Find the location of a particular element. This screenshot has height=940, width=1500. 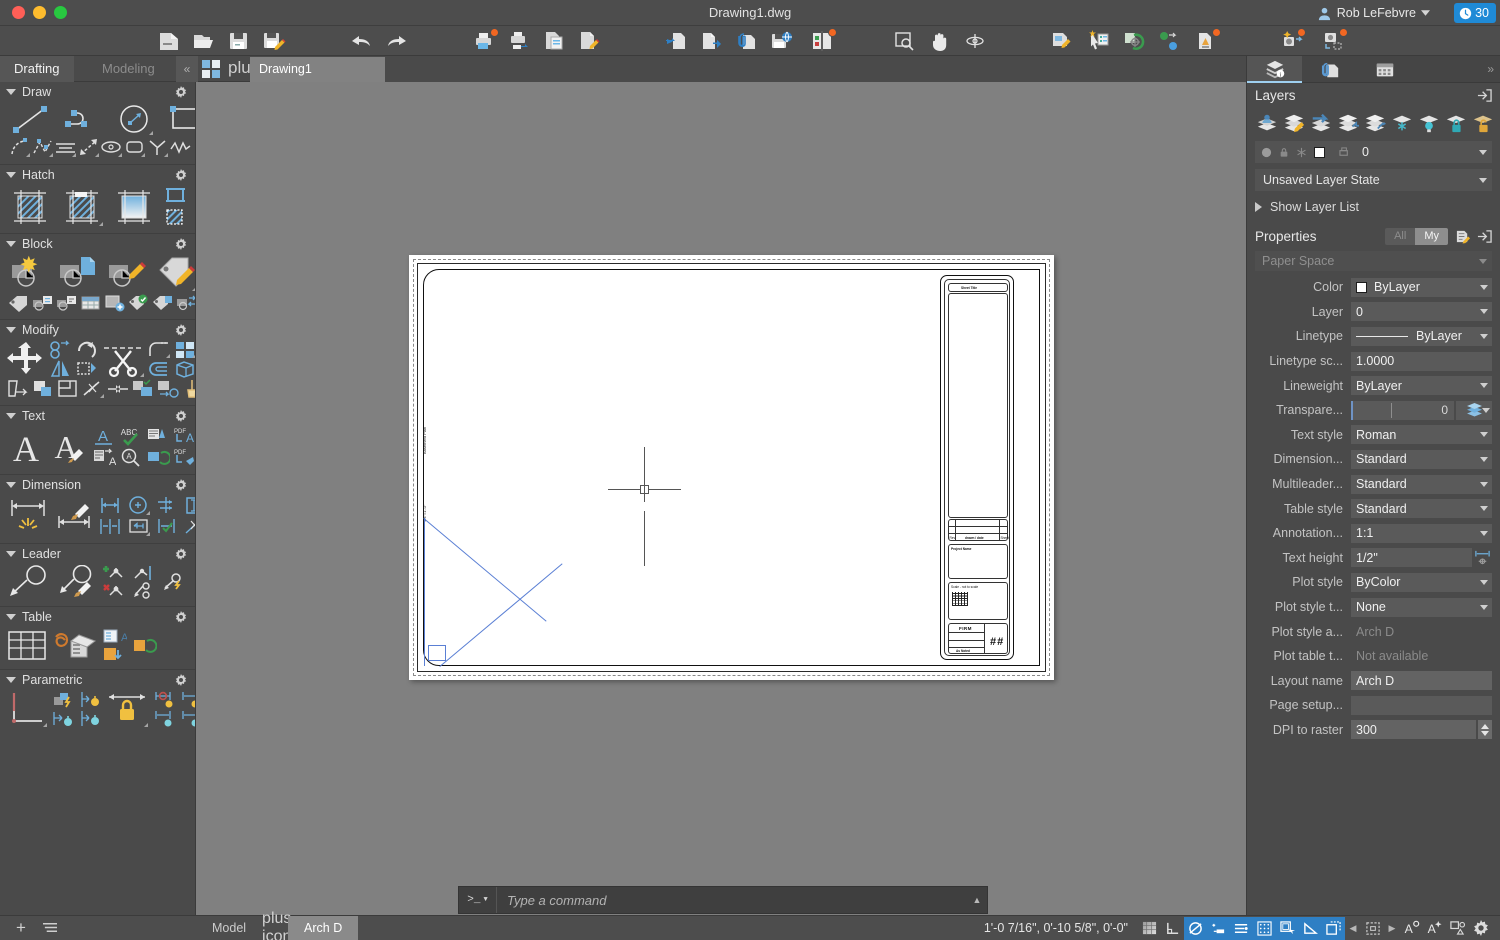

open-folder-icon is located at coordinates (204, 41).